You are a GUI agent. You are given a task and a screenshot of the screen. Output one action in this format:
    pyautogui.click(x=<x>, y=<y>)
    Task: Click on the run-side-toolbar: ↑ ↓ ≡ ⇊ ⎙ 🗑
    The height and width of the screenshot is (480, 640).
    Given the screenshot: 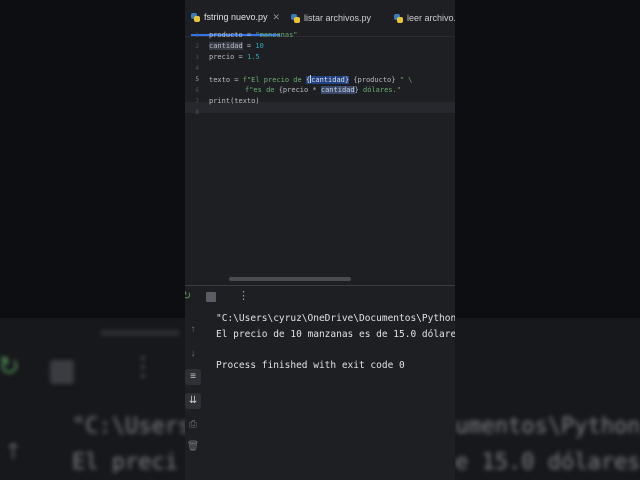 What is the action you would take?
    pyautogui.click(x=195, y=401)
    